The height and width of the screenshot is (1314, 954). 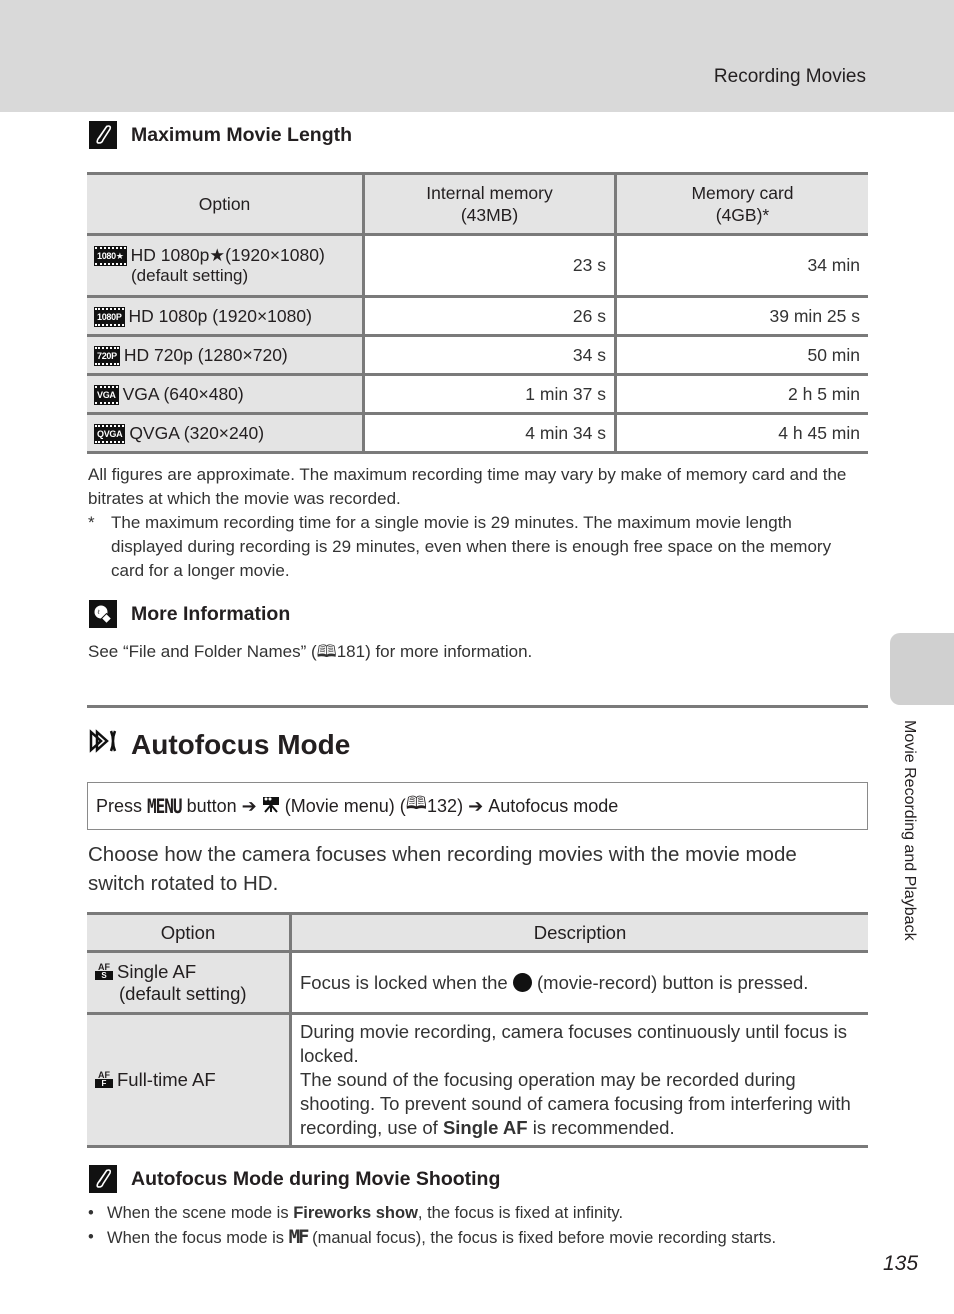 What do you see at coordinates (901, 1263) in the screenshot?
I see `page-number: 135` at bounding box center [901, 1263].